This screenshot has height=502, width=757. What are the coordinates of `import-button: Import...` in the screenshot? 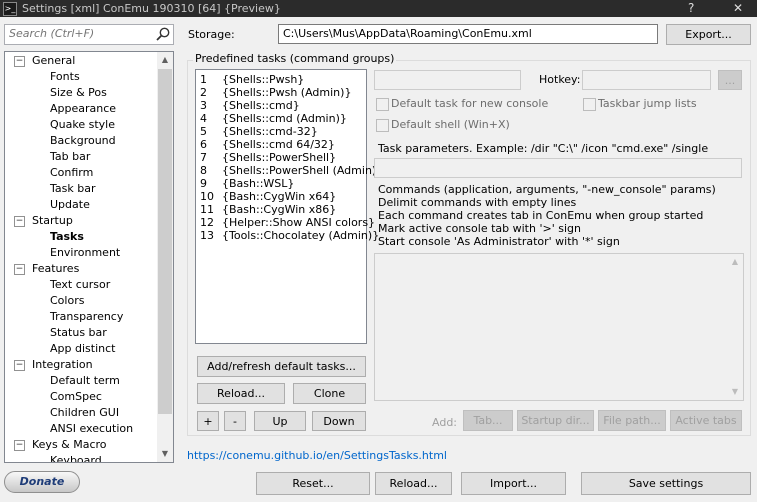 It's located at (513, 483).